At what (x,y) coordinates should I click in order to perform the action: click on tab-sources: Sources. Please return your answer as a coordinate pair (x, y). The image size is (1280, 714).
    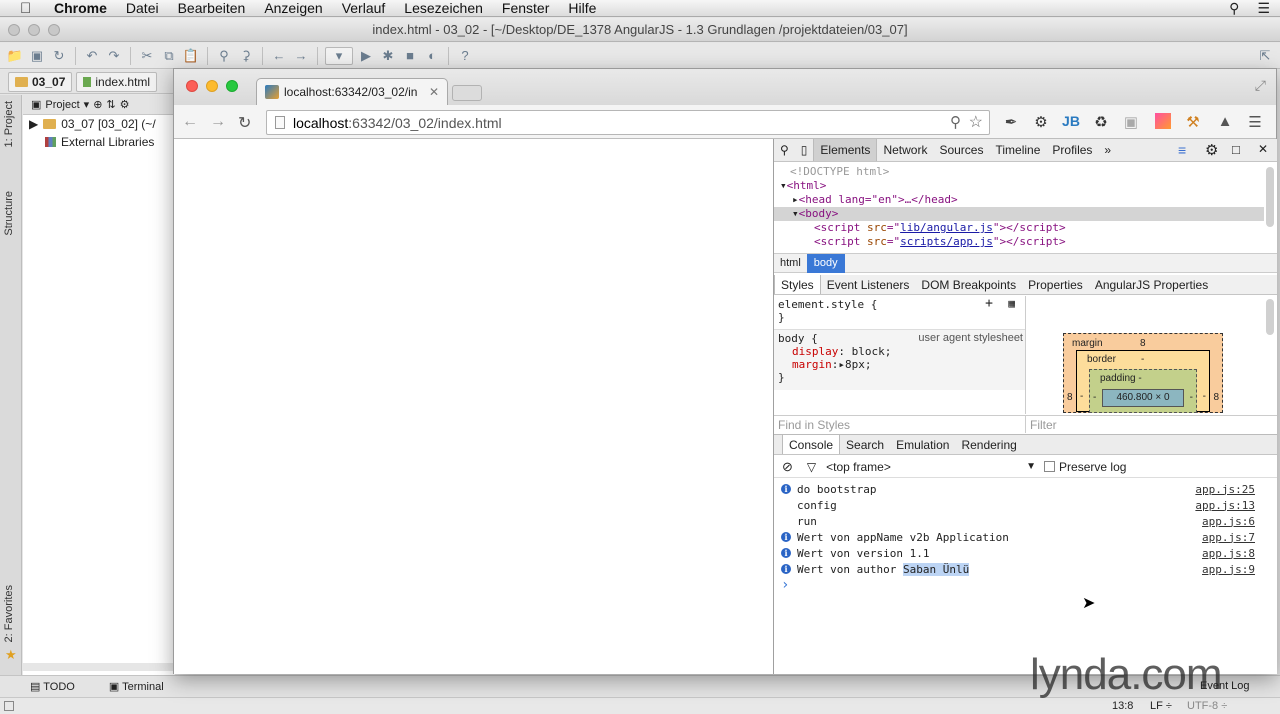
    Looking at the image, I should click on (961, 150).